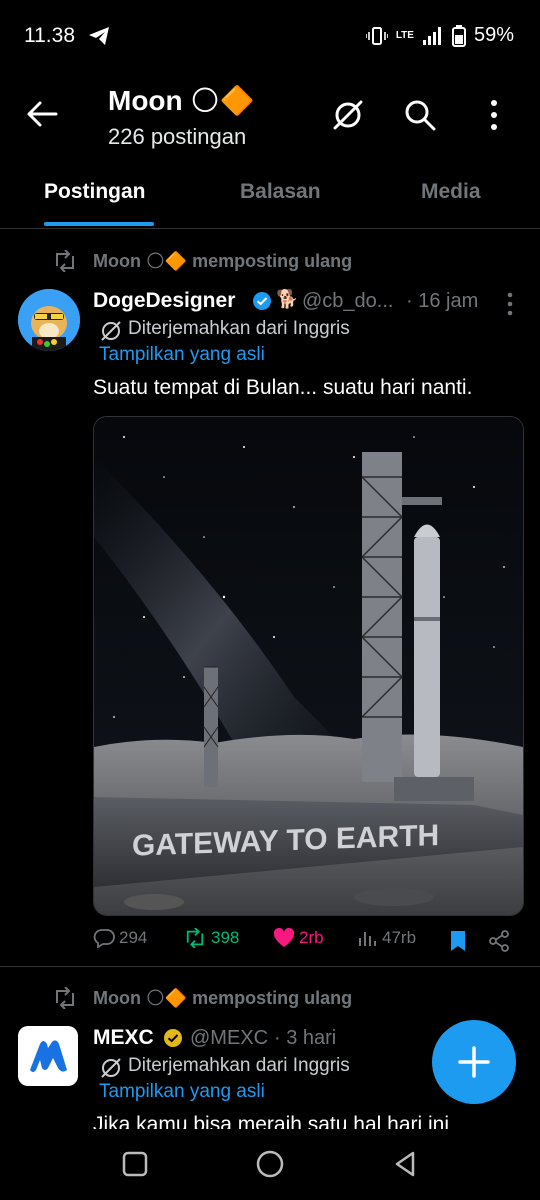  I want to click on repost-count: 398, so click(225, 937).